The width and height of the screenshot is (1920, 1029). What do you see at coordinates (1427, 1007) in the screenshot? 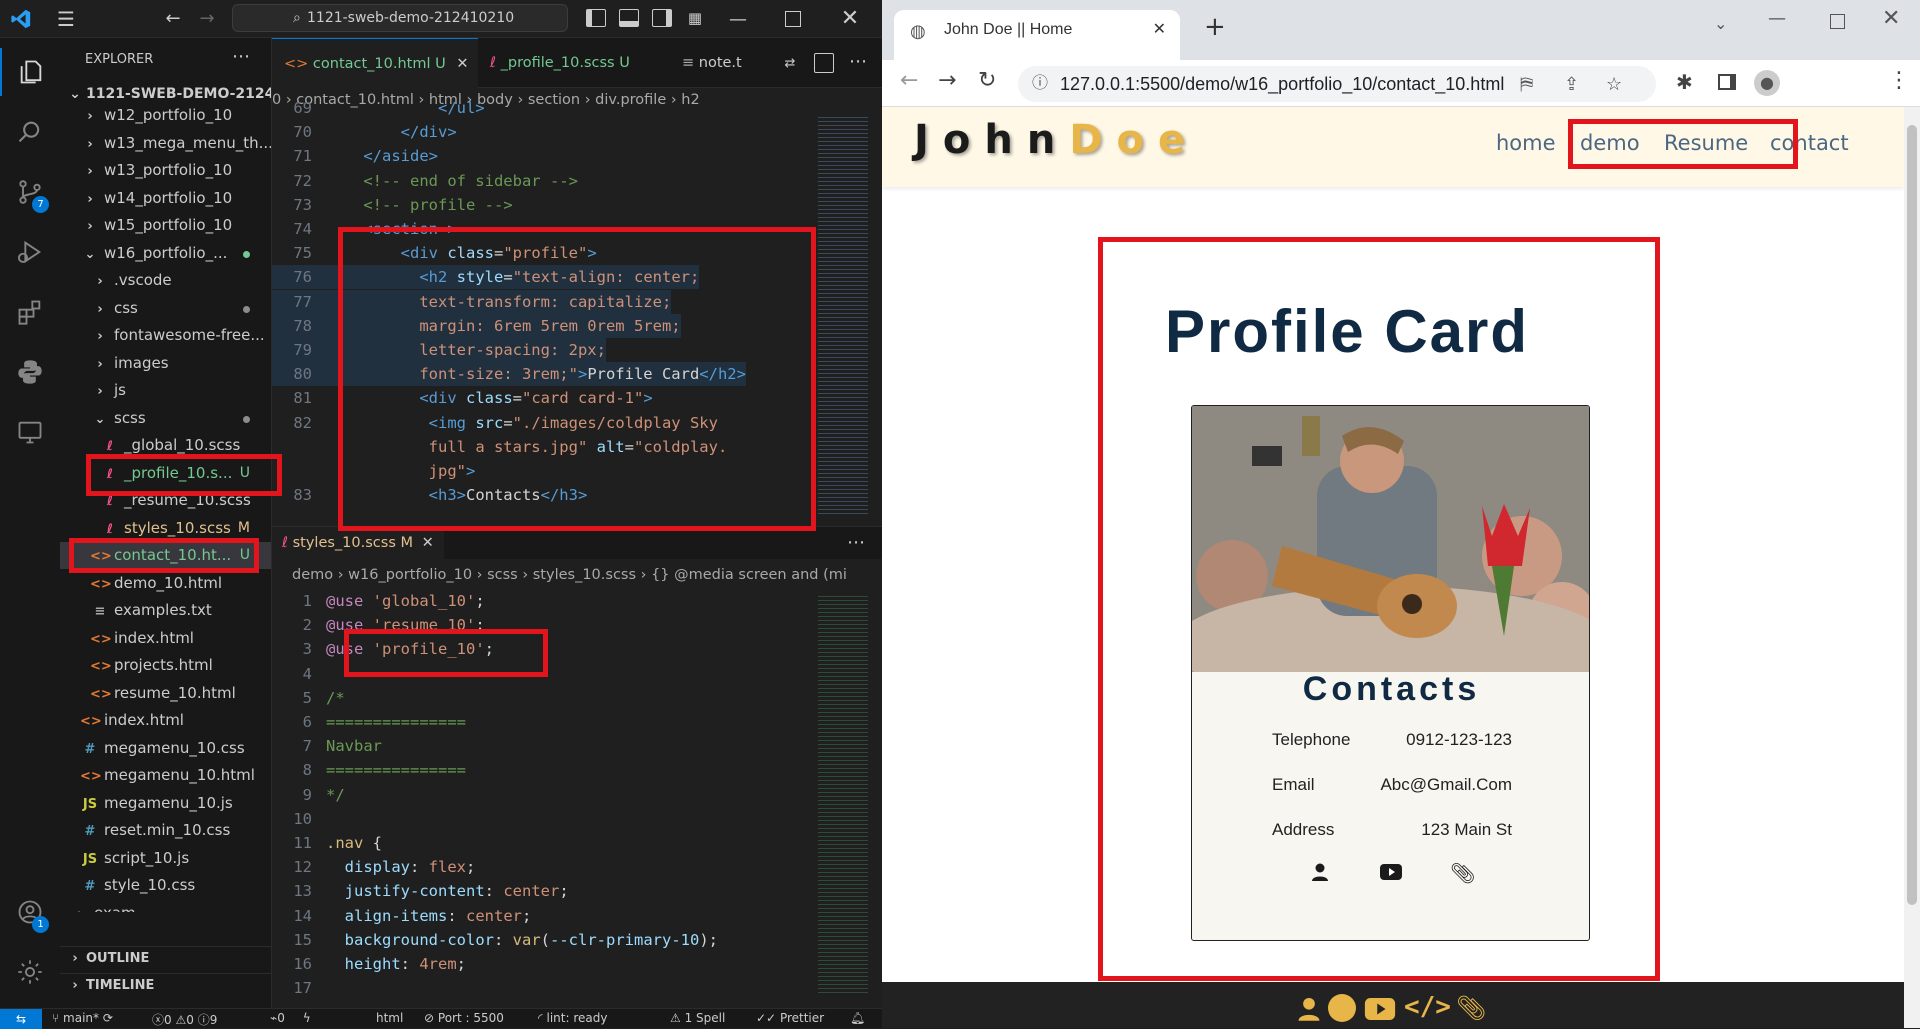
I see `footer-code-icon: </>` at bounding box center [1427, 1007].